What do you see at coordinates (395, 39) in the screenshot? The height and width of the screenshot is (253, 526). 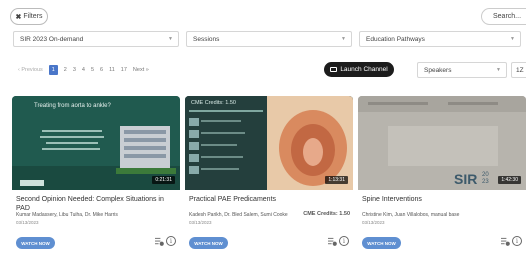 I see `pathway-select-value: Education Pathways` at bounding box center [395, 39].